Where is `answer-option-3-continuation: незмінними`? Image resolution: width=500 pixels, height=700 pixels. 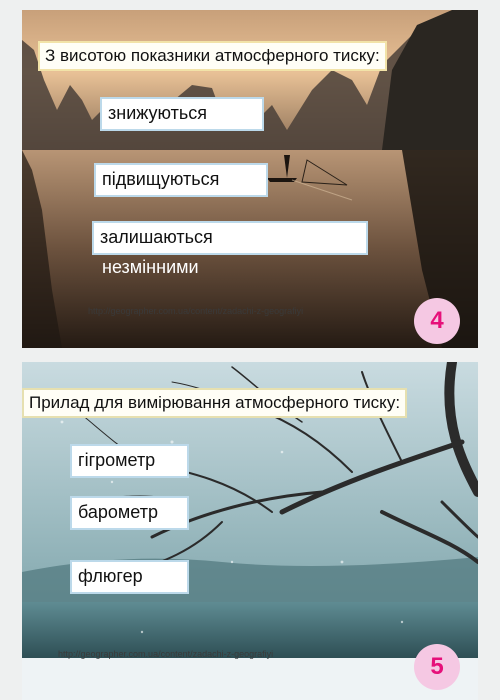
answer-option-3-continuation: незмінними is located at coordinates (150, 267).